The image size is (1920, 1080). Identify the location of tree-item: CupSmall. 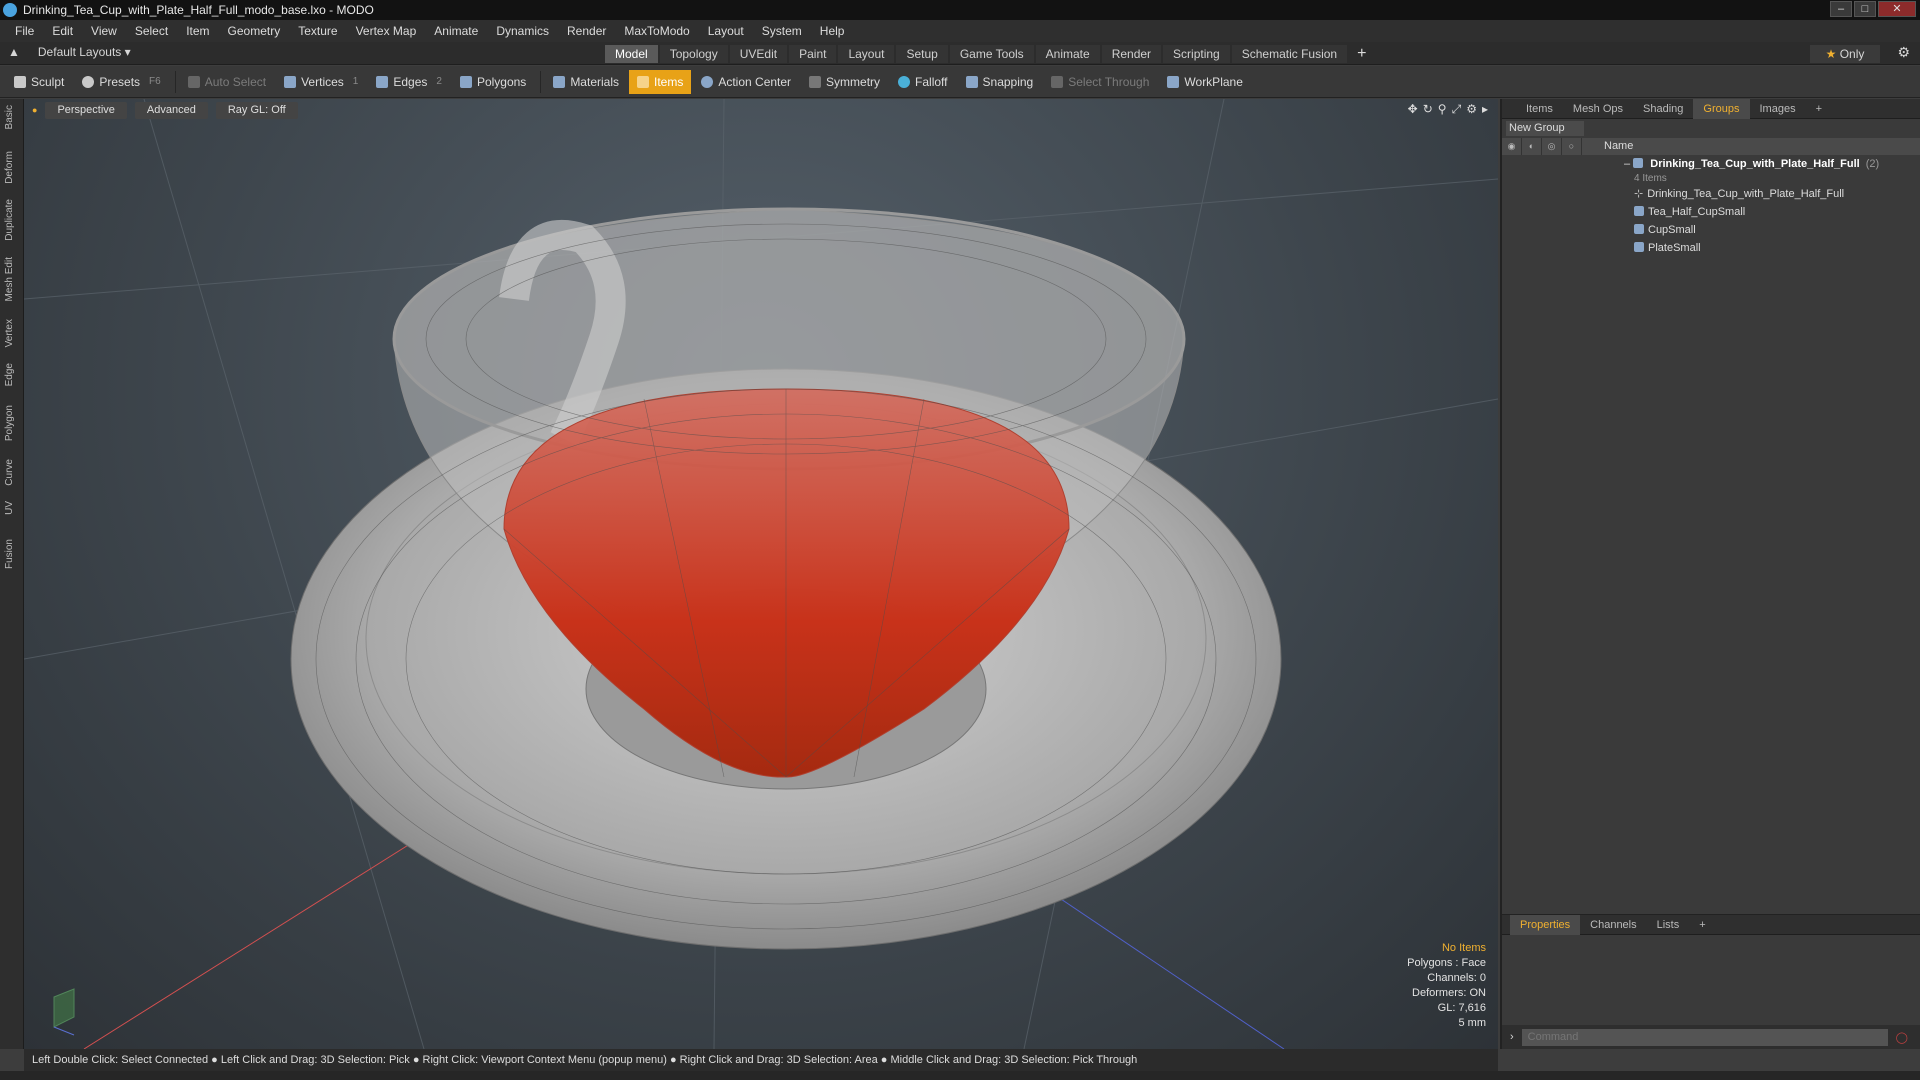
(1711, 230).